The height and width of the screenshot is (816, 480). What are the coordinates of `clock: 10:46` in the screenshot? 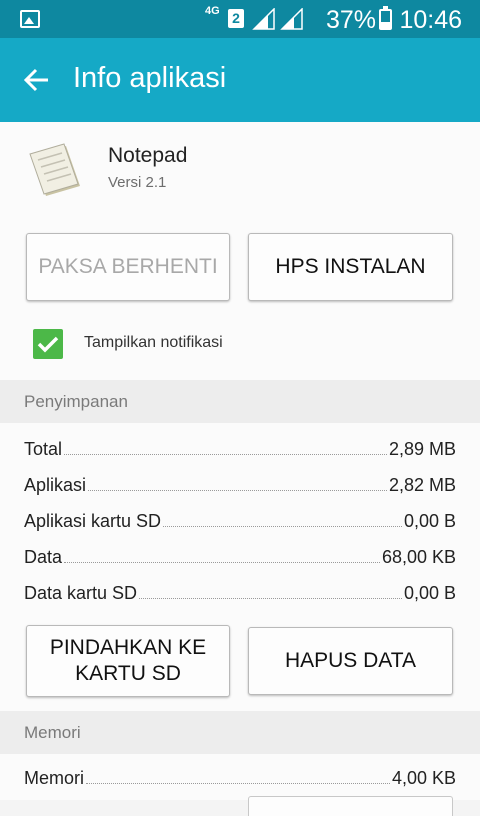 It's located at (430, 20).